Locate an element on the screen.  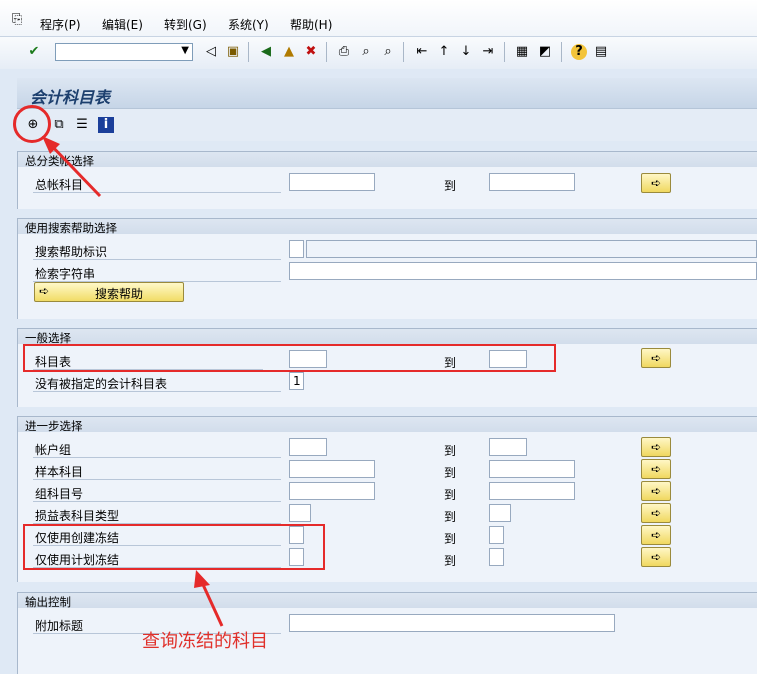
annotation-text: 查询冻结的科目 is located at coordinates (205, 641).